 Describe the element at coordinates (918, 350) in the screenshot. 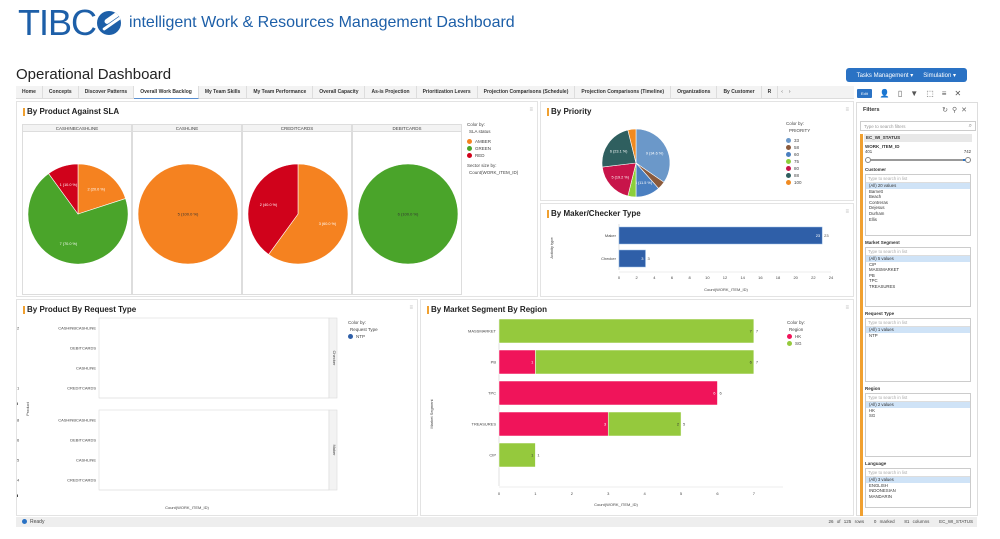

I see `filter-listbox: Type to search in list (All) 1 values NTP` at that location.